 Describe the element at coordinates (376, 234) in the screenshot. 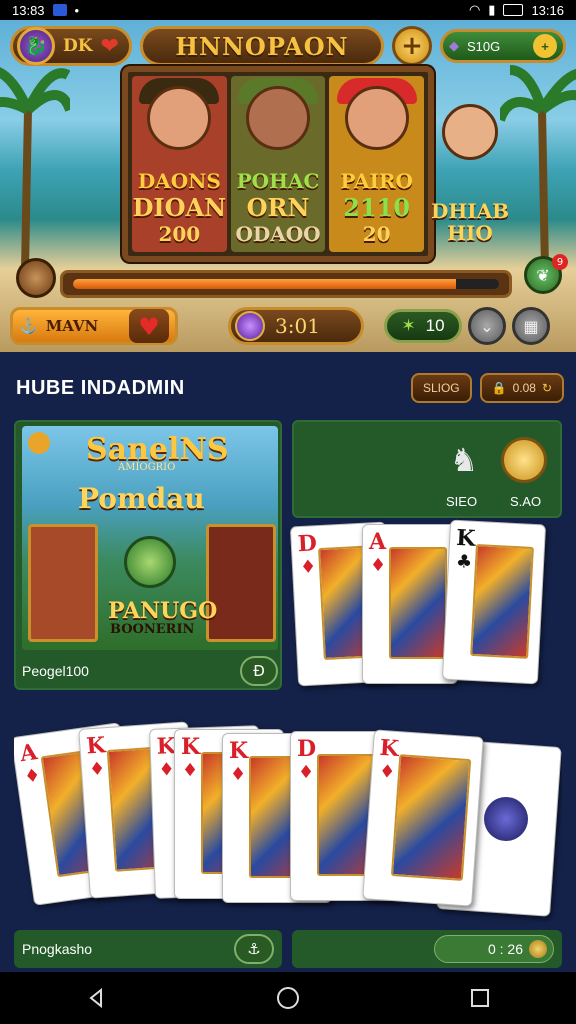

I see `reel-subvalue: 20` at that location.